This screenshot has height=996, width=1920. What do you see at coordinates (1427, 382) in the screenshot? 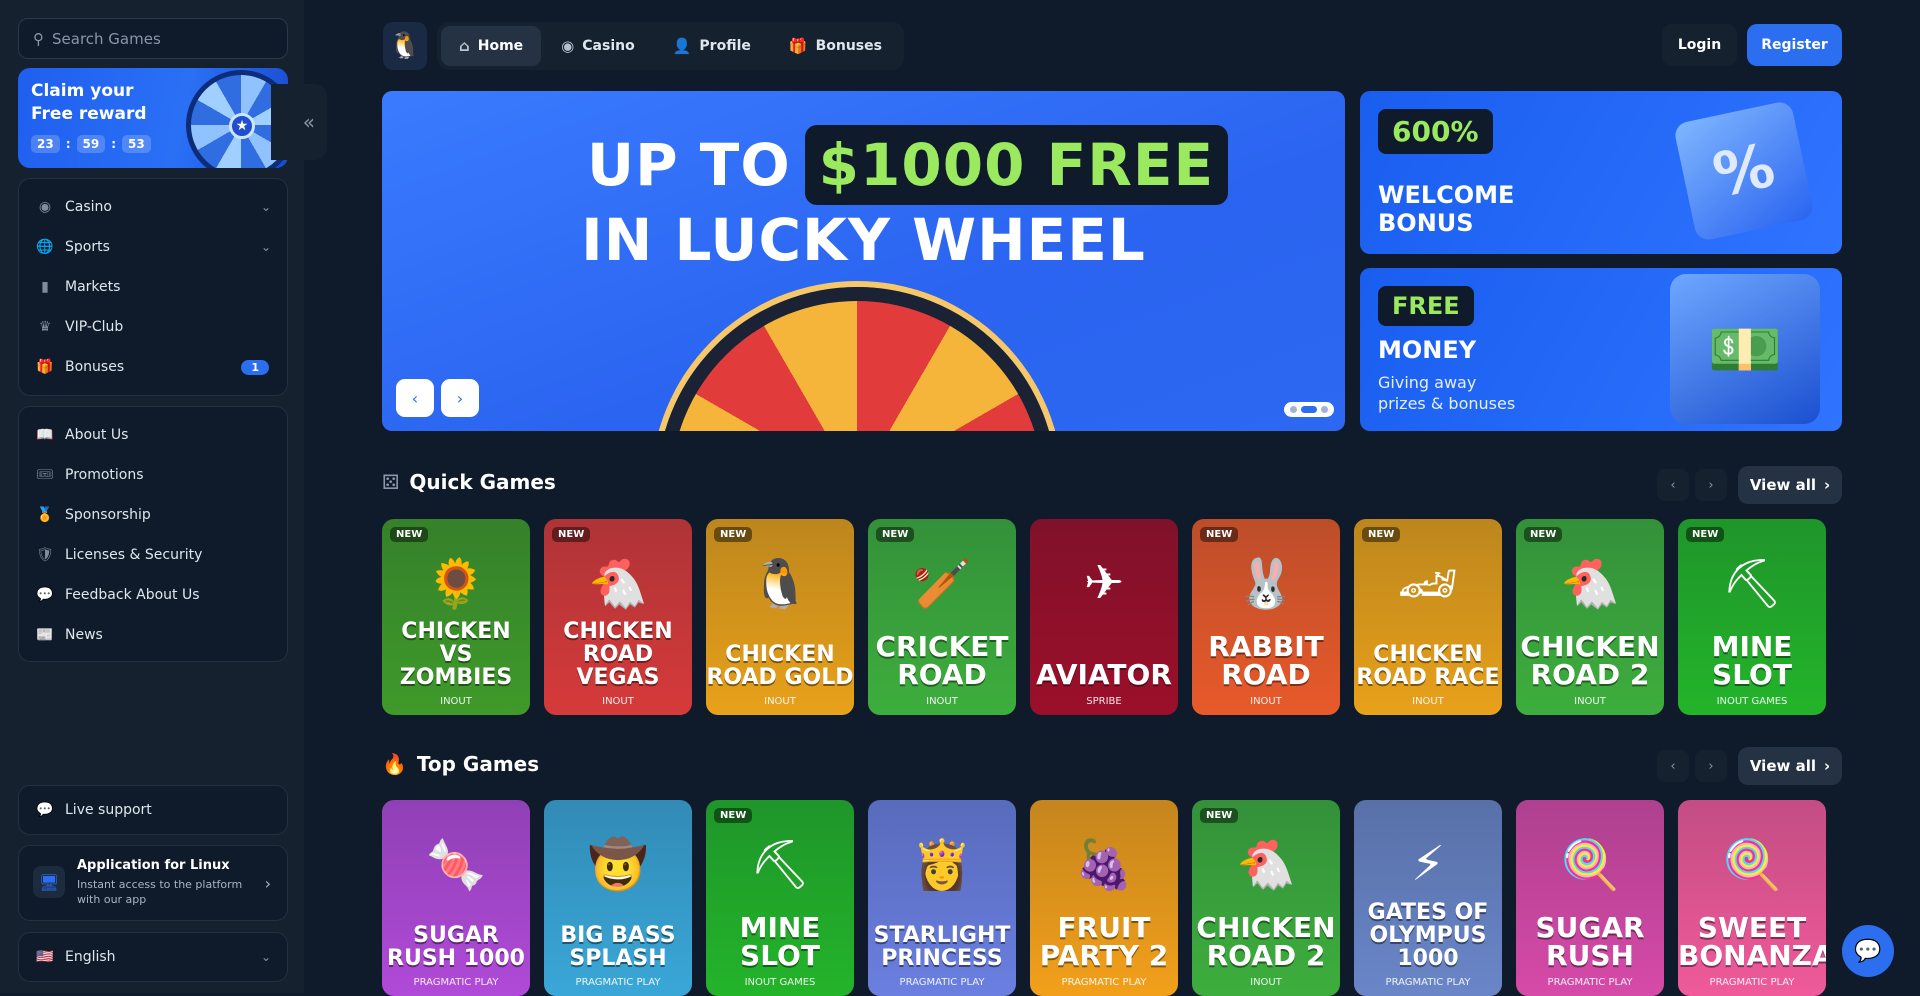
I see `promo-sub-1: Giving away` at bounding box center [1427, 382].